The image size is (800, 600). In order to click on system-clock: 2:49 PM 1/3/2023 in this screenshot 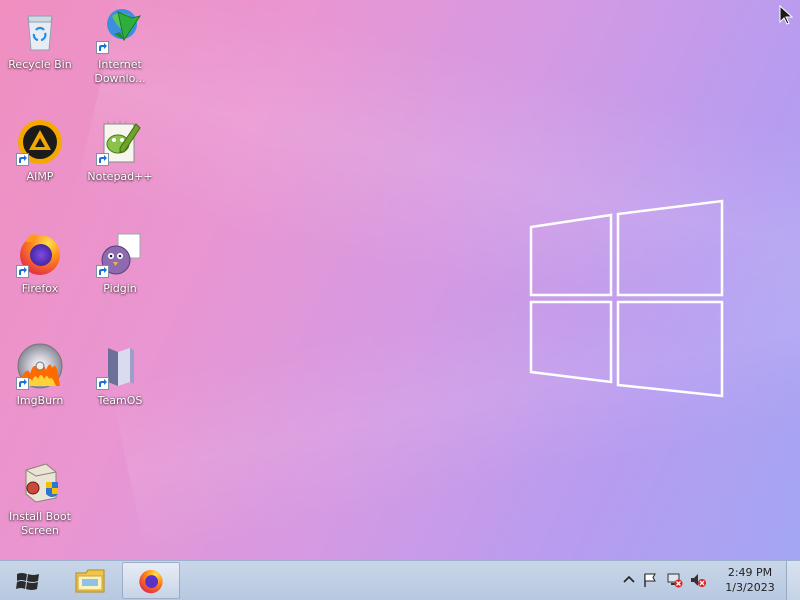, I will do `click(750, 580)`.